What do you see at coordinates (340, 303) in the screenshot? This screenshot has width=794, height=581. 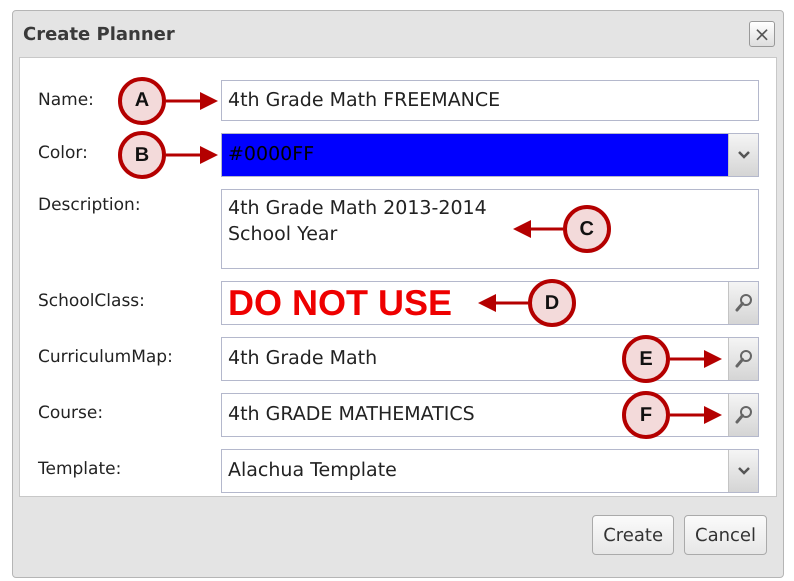 I see `warning-note: DO NOT USE` at bounding box center [340, 303].